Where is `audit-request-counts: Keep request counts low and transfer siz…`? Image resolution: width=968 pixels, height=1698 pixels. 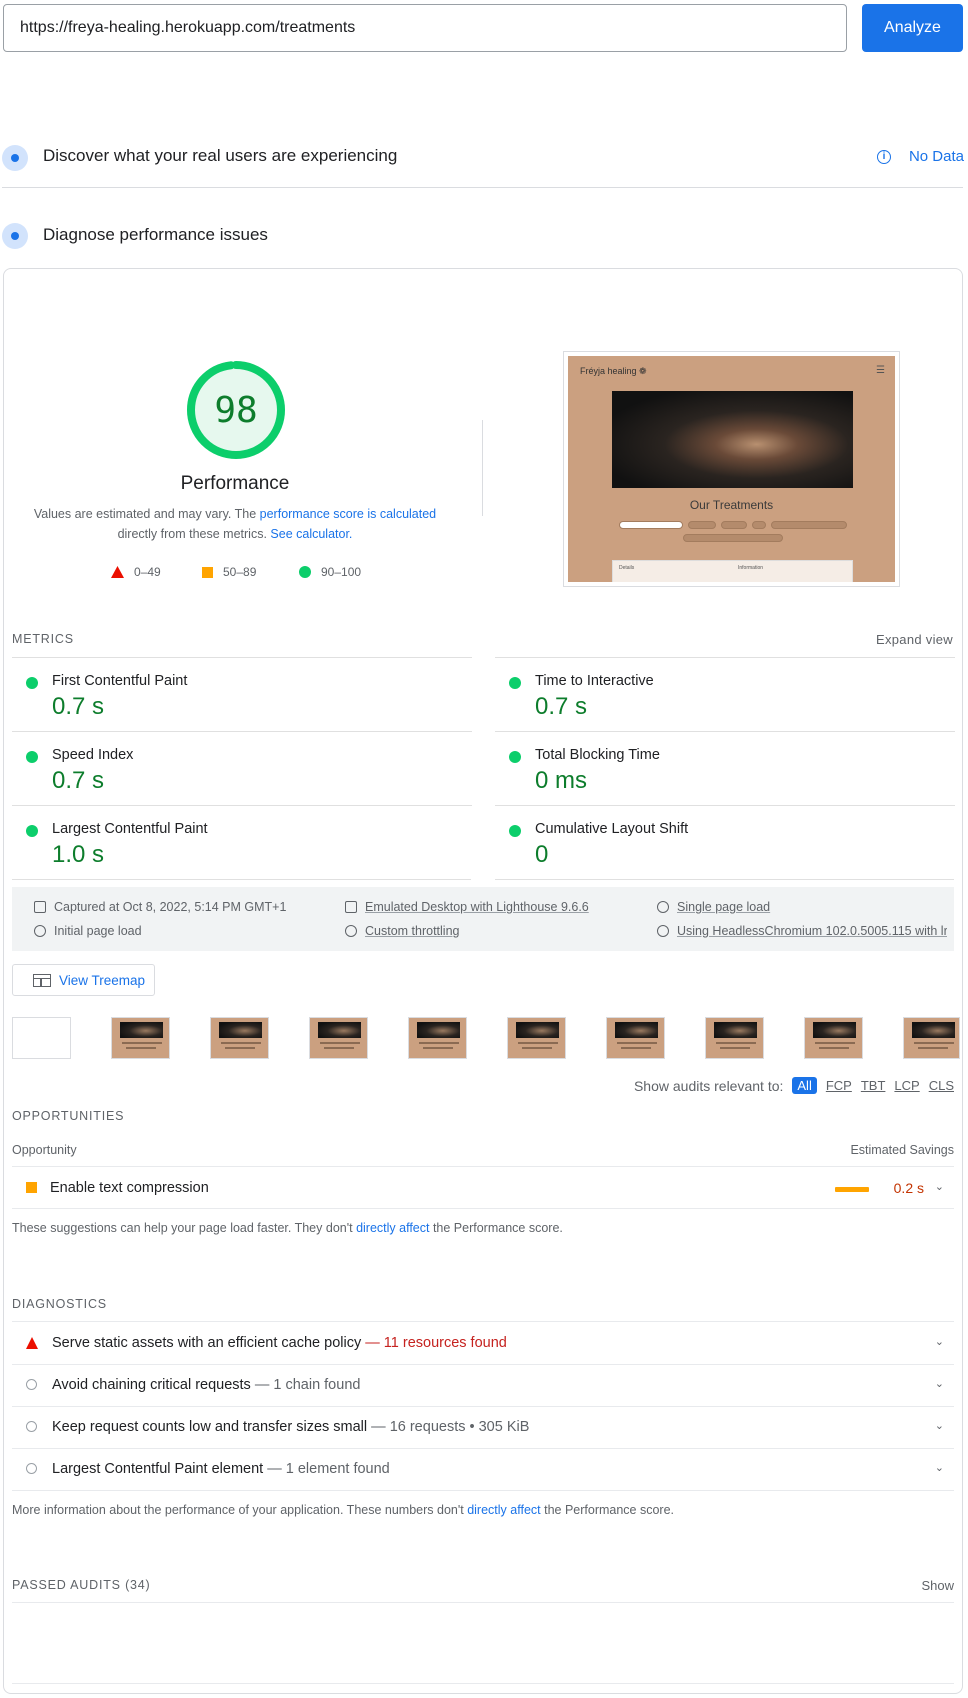
audit-request-counts: Keep request counts low and transfer siz… is located at coordinates (483, 1427).